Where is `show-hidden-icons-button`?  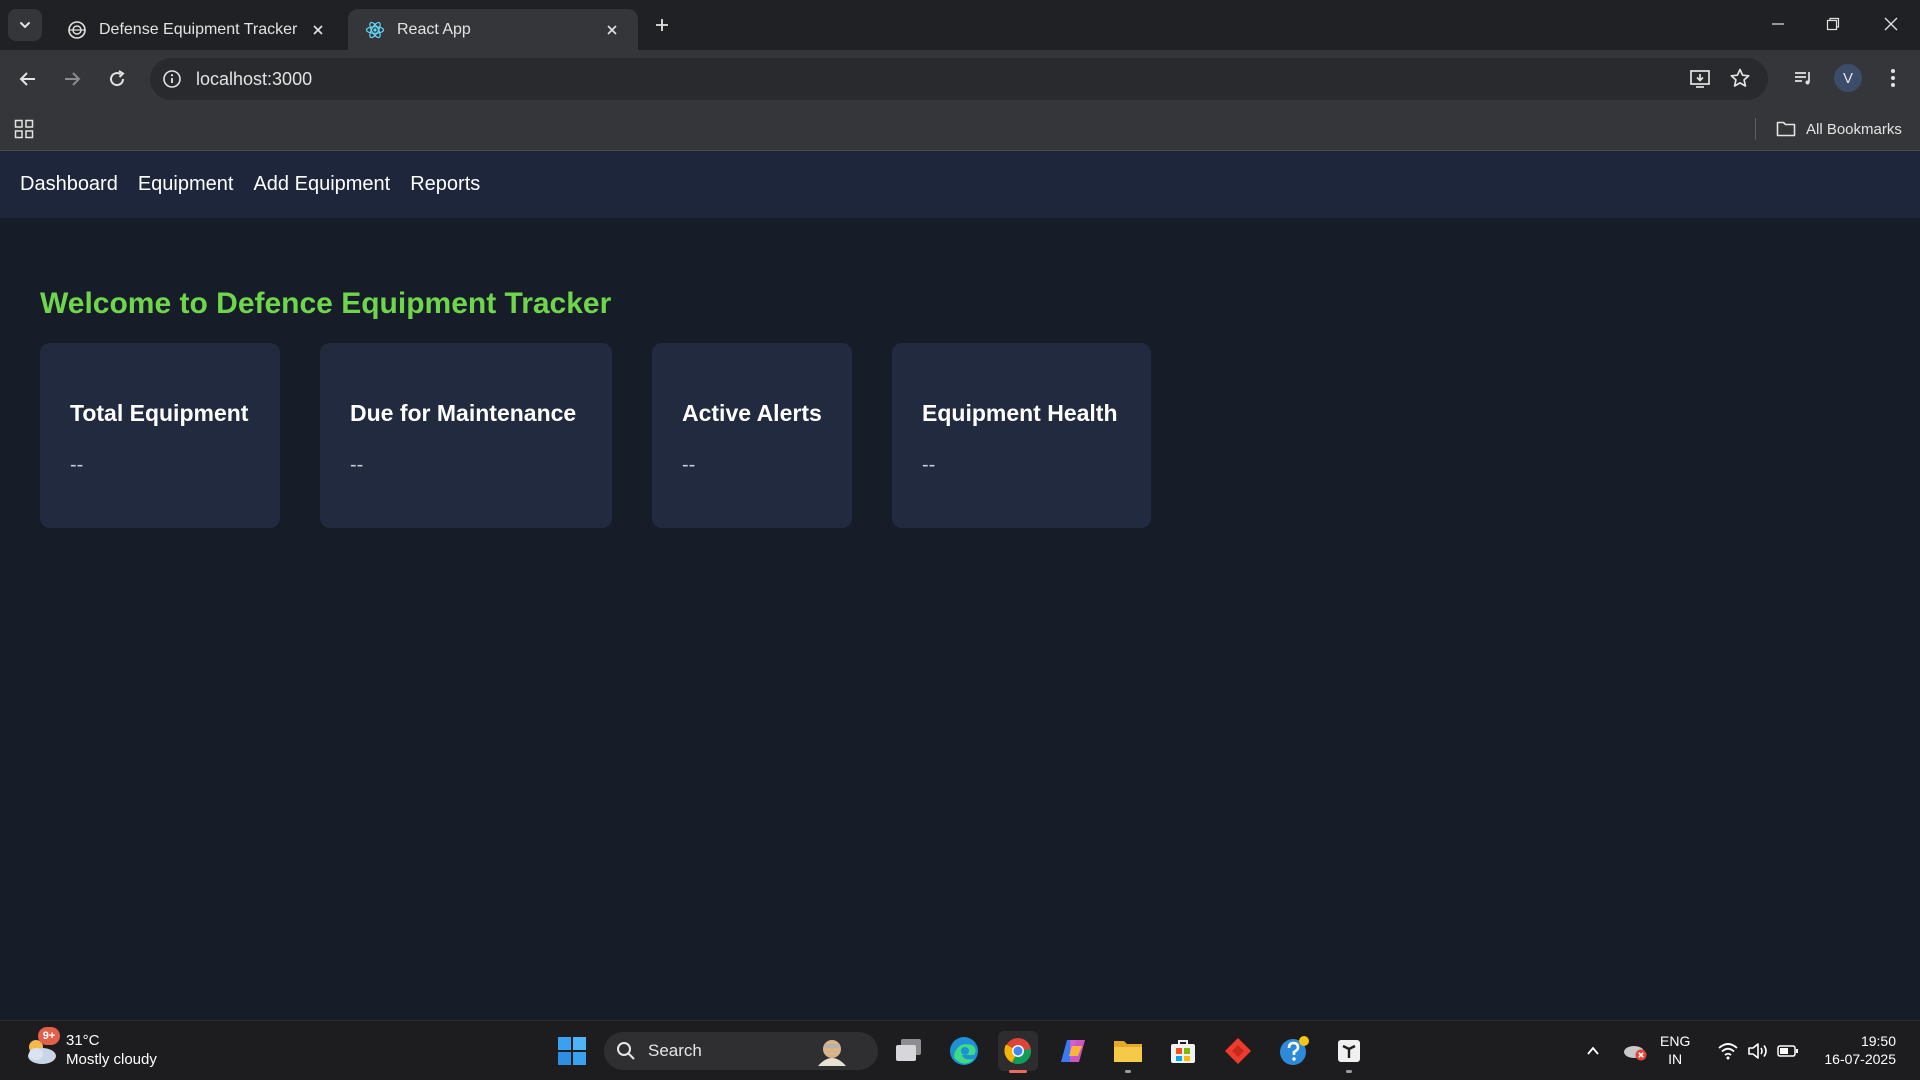
show-hidden-icons-button is located at coordinates (1593, 1051).